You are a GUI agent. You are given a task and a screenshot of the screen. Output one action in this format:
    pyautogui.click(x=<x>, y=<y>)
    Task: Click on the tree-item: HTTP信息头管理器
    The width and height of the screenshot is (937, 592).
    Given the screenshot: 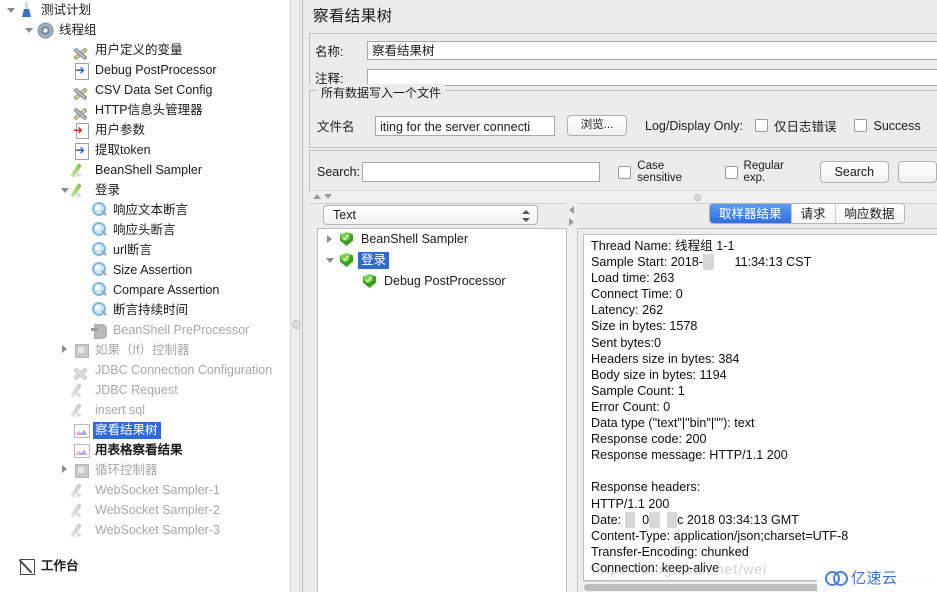 What is the action you would take?
    pyautogui.click(x=145, y=110)
    